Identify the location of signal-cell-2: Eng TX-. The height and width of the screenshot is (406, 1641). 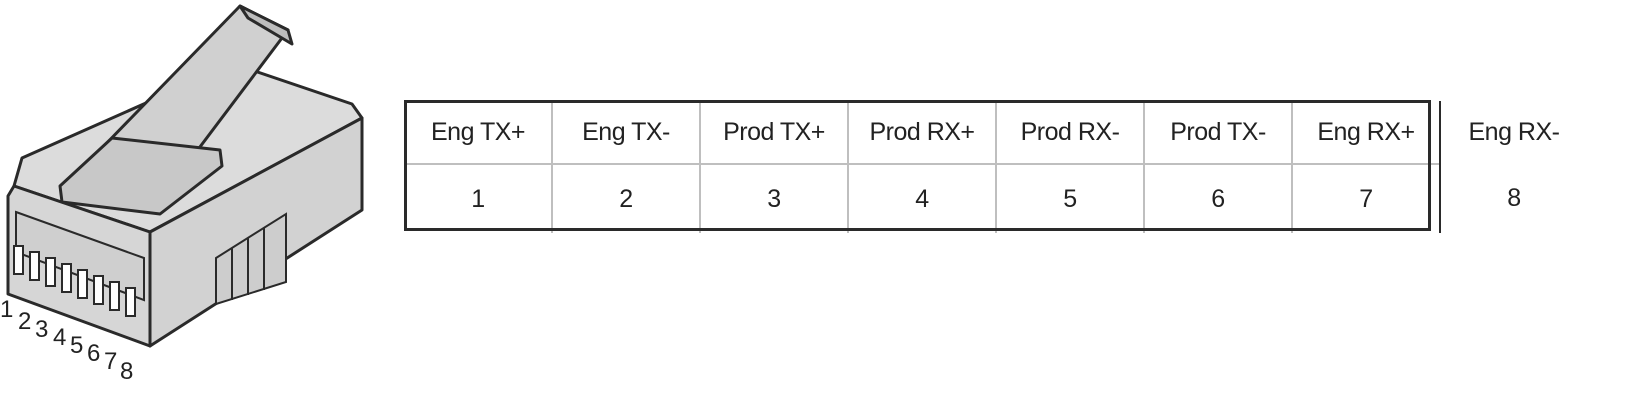
(625, 132).